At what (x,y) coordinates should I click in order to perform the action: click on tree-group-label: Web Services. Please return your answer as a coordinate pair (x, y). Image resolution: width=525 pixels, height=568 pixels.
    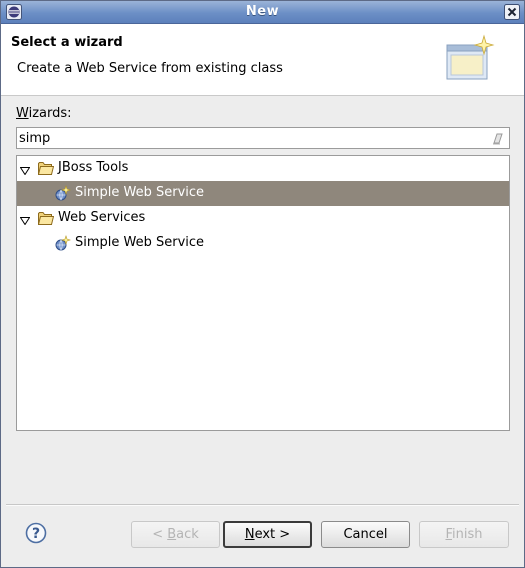
    Looking at the image, I should click on (102, 217).